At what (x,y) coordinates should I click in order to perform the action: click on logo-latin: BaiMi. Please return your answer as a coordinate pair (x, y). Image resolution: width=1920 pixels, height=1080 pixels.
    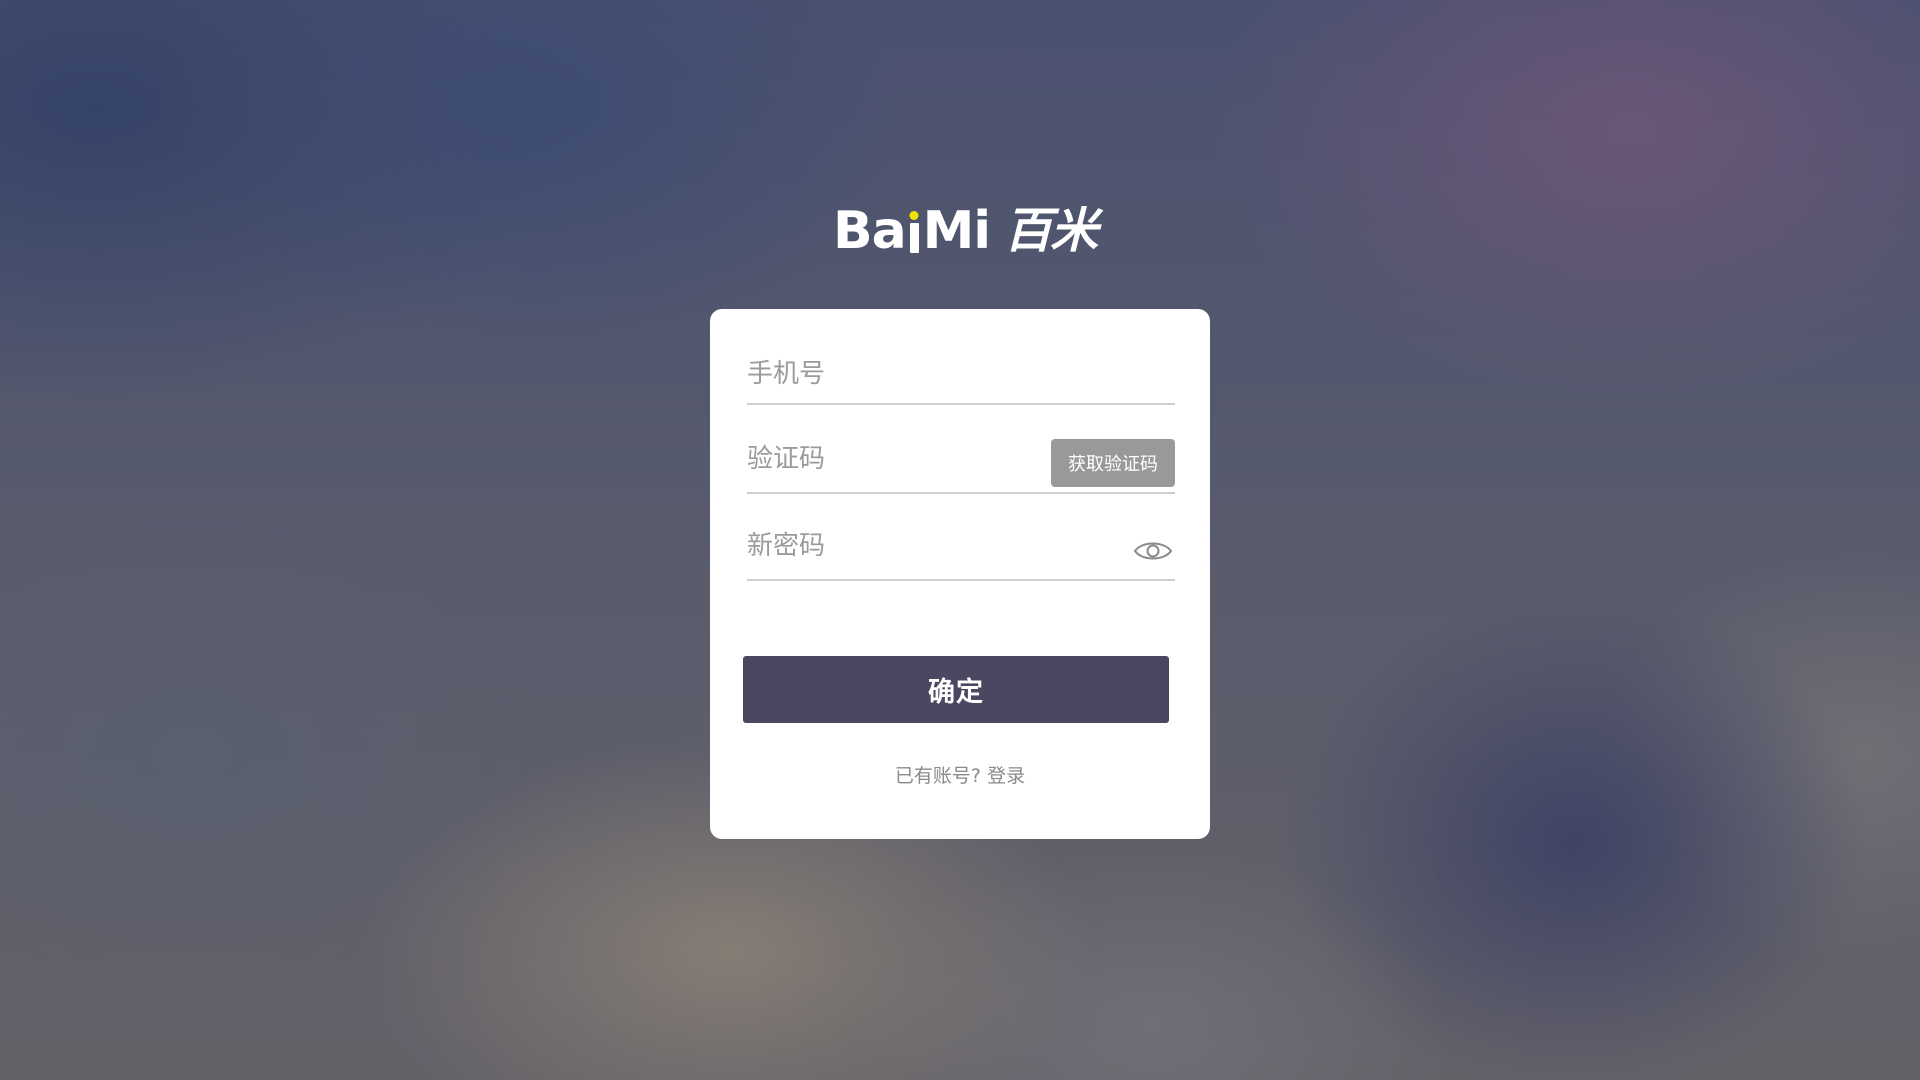
    Looking at the image, I should click on (912, 231).